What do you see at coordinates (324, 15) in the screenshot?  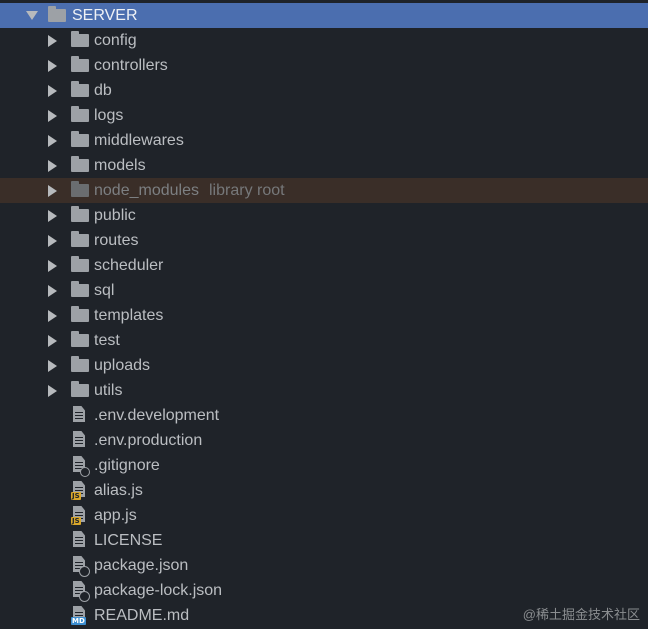 I see `tree-root-server: SERVER` at bounding box center [324, 15].